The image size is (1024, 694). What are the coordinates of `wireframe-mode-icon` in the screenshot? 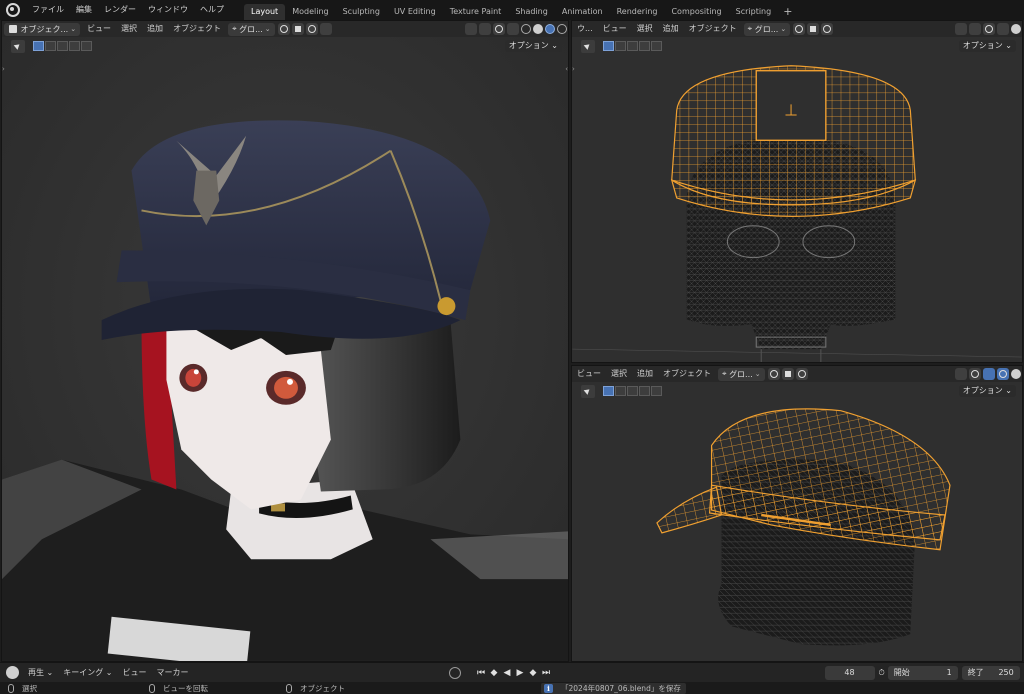 It's located at (1003, 374).